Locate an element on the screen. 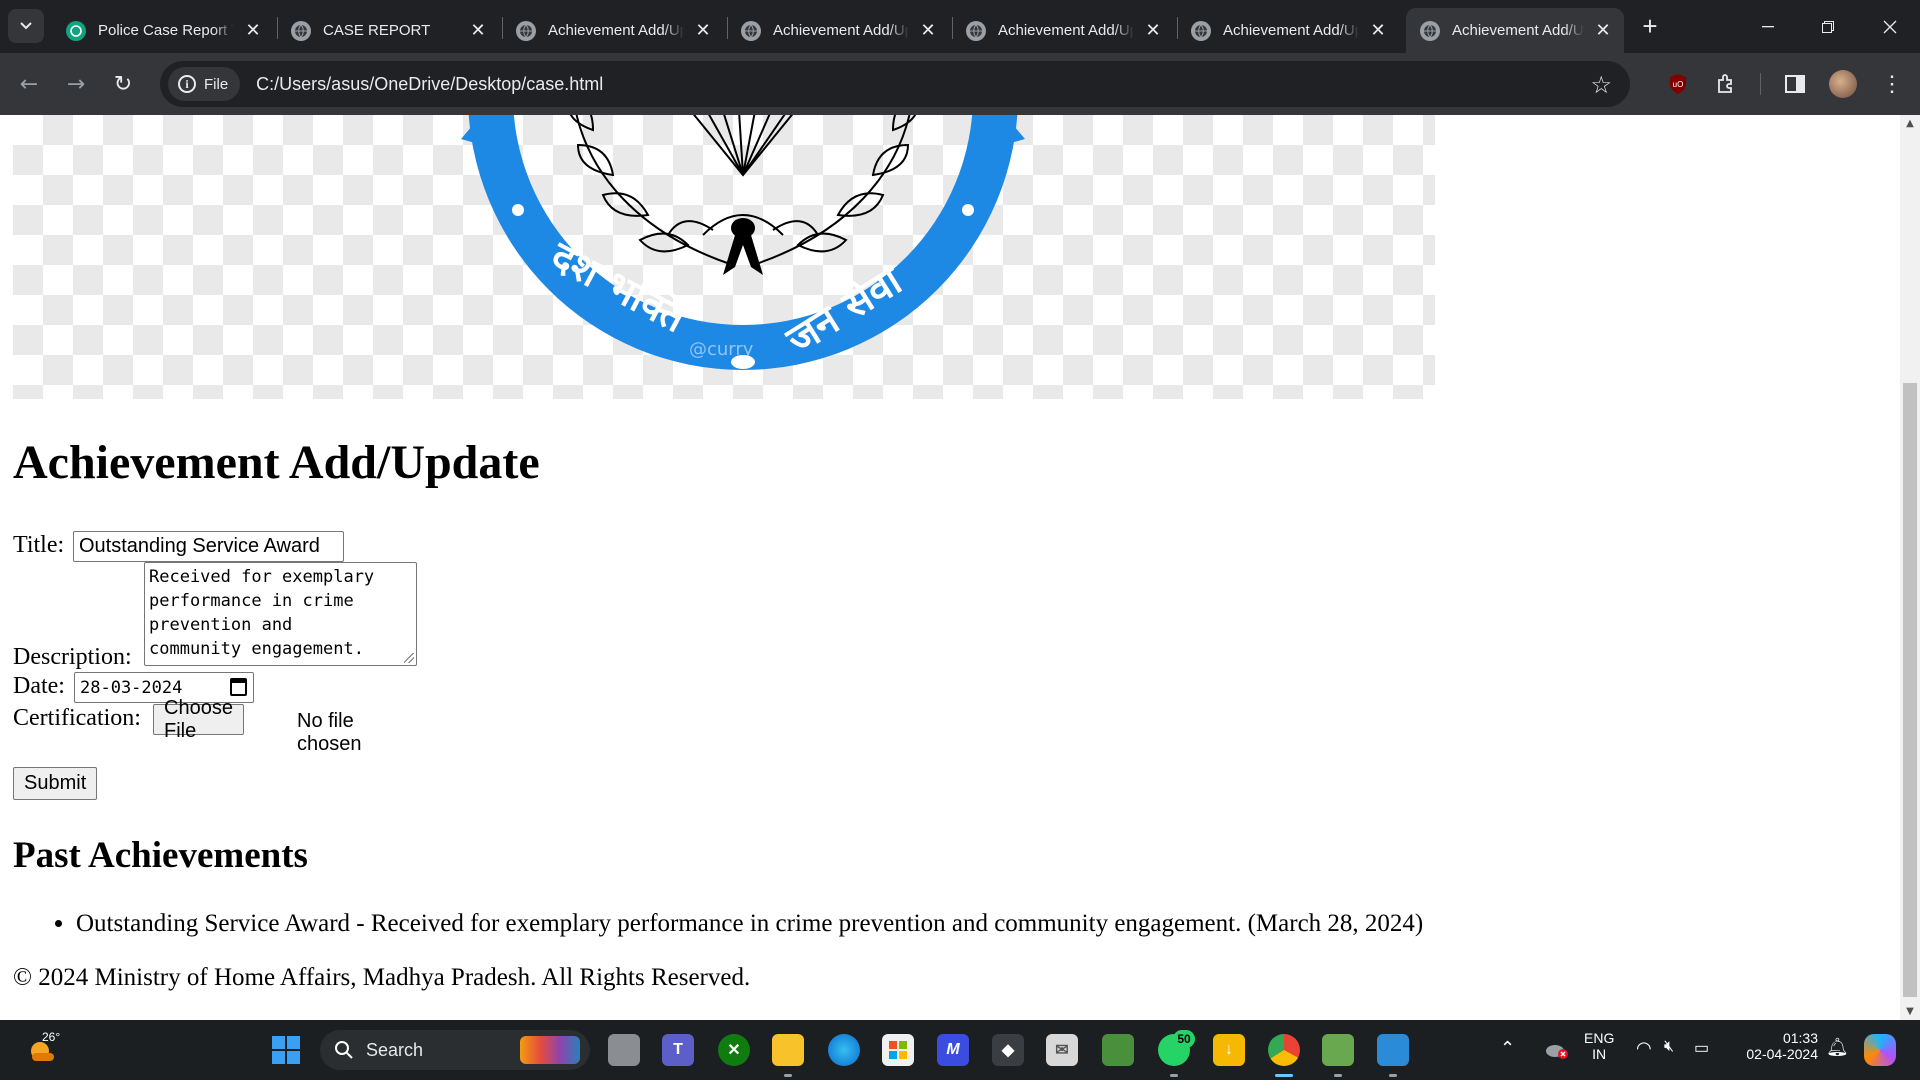 Image resolution: width=1920 pixels, height=1080 pixels. volume-muted-icon: 🔇︎ is located at coordinates (1669, 1047).